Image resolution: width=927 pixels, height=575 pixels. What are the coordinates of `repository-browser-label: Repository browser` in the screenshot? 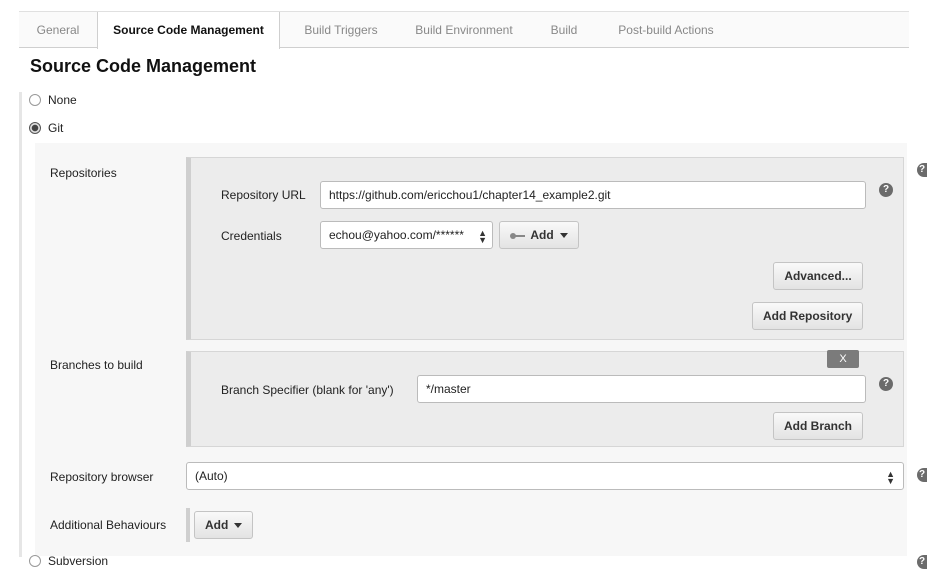 It's located at (102, 477).